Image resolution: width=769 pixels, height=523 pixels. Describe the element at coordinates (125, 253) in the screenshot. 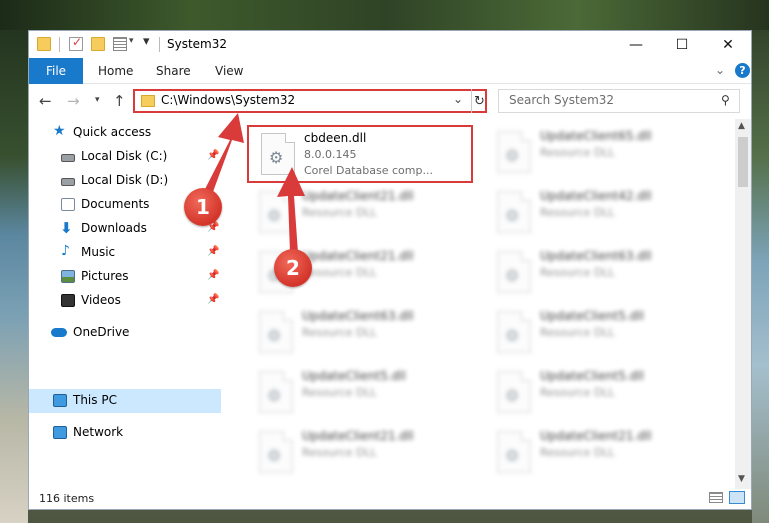

I see `nav-item-music: ♪ Music 📌` at that location.